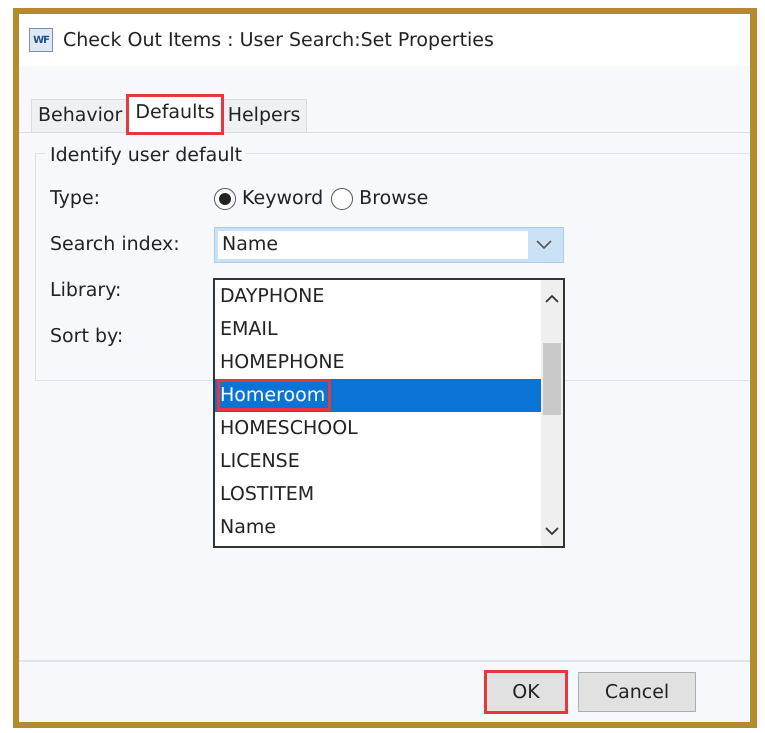  Describe the element at coordinates (283, 198) in the screenshot. I see `radio-label: Keyword` at that location.